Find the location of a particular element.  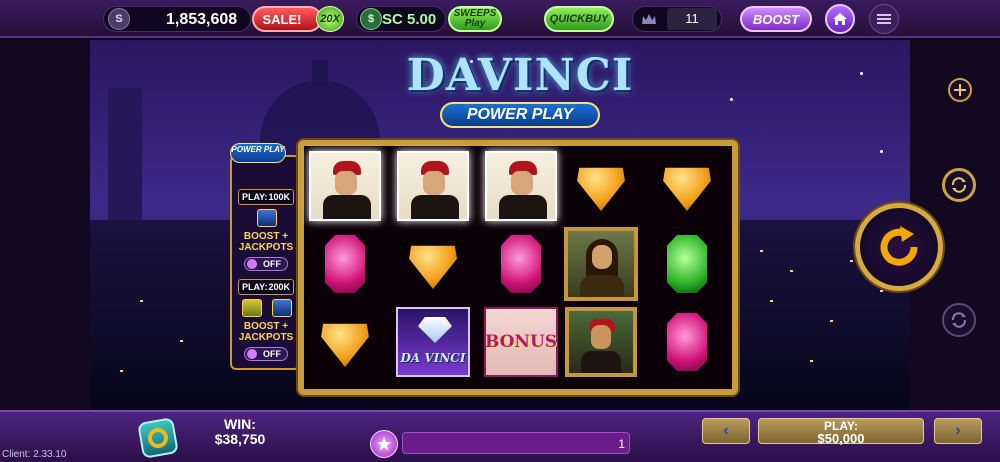

client-version: Client: 2.33.10 is located at coordinates (34, 454).